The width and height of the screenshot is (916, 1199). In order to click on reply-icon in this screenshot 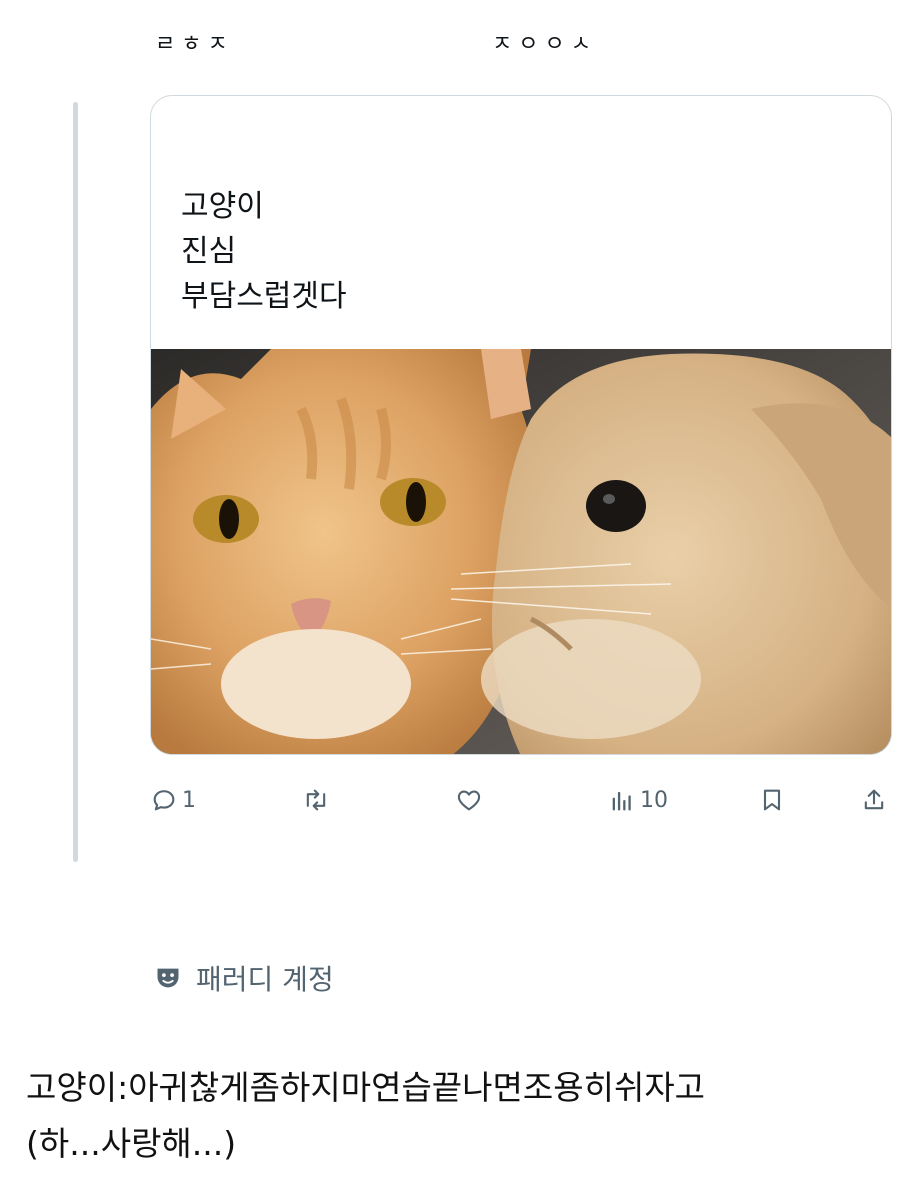, I will do `click(164, 800)`.